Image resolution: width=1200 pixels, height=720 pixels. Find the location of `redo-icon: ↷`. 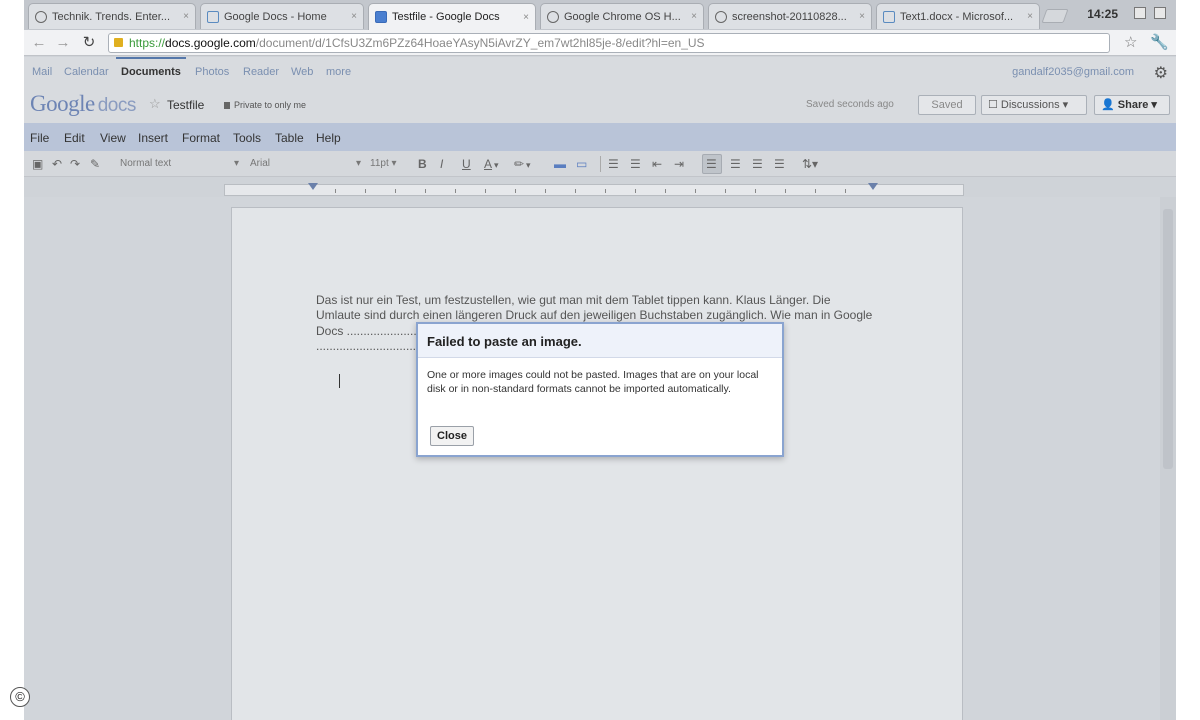

redo-icon: ↷ is located at coordinates (75, 164).